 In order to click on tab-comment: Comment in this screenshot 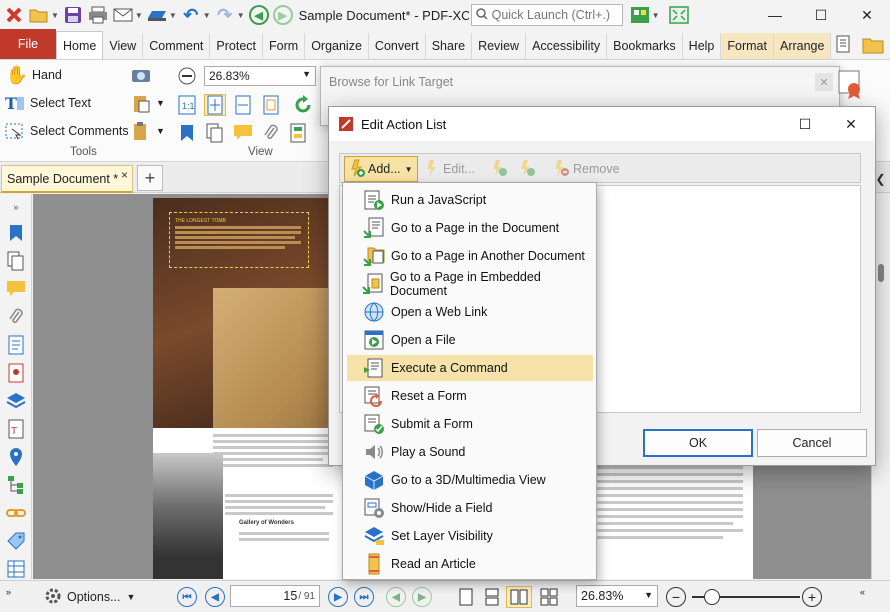, I will do `click(177, 46)`.